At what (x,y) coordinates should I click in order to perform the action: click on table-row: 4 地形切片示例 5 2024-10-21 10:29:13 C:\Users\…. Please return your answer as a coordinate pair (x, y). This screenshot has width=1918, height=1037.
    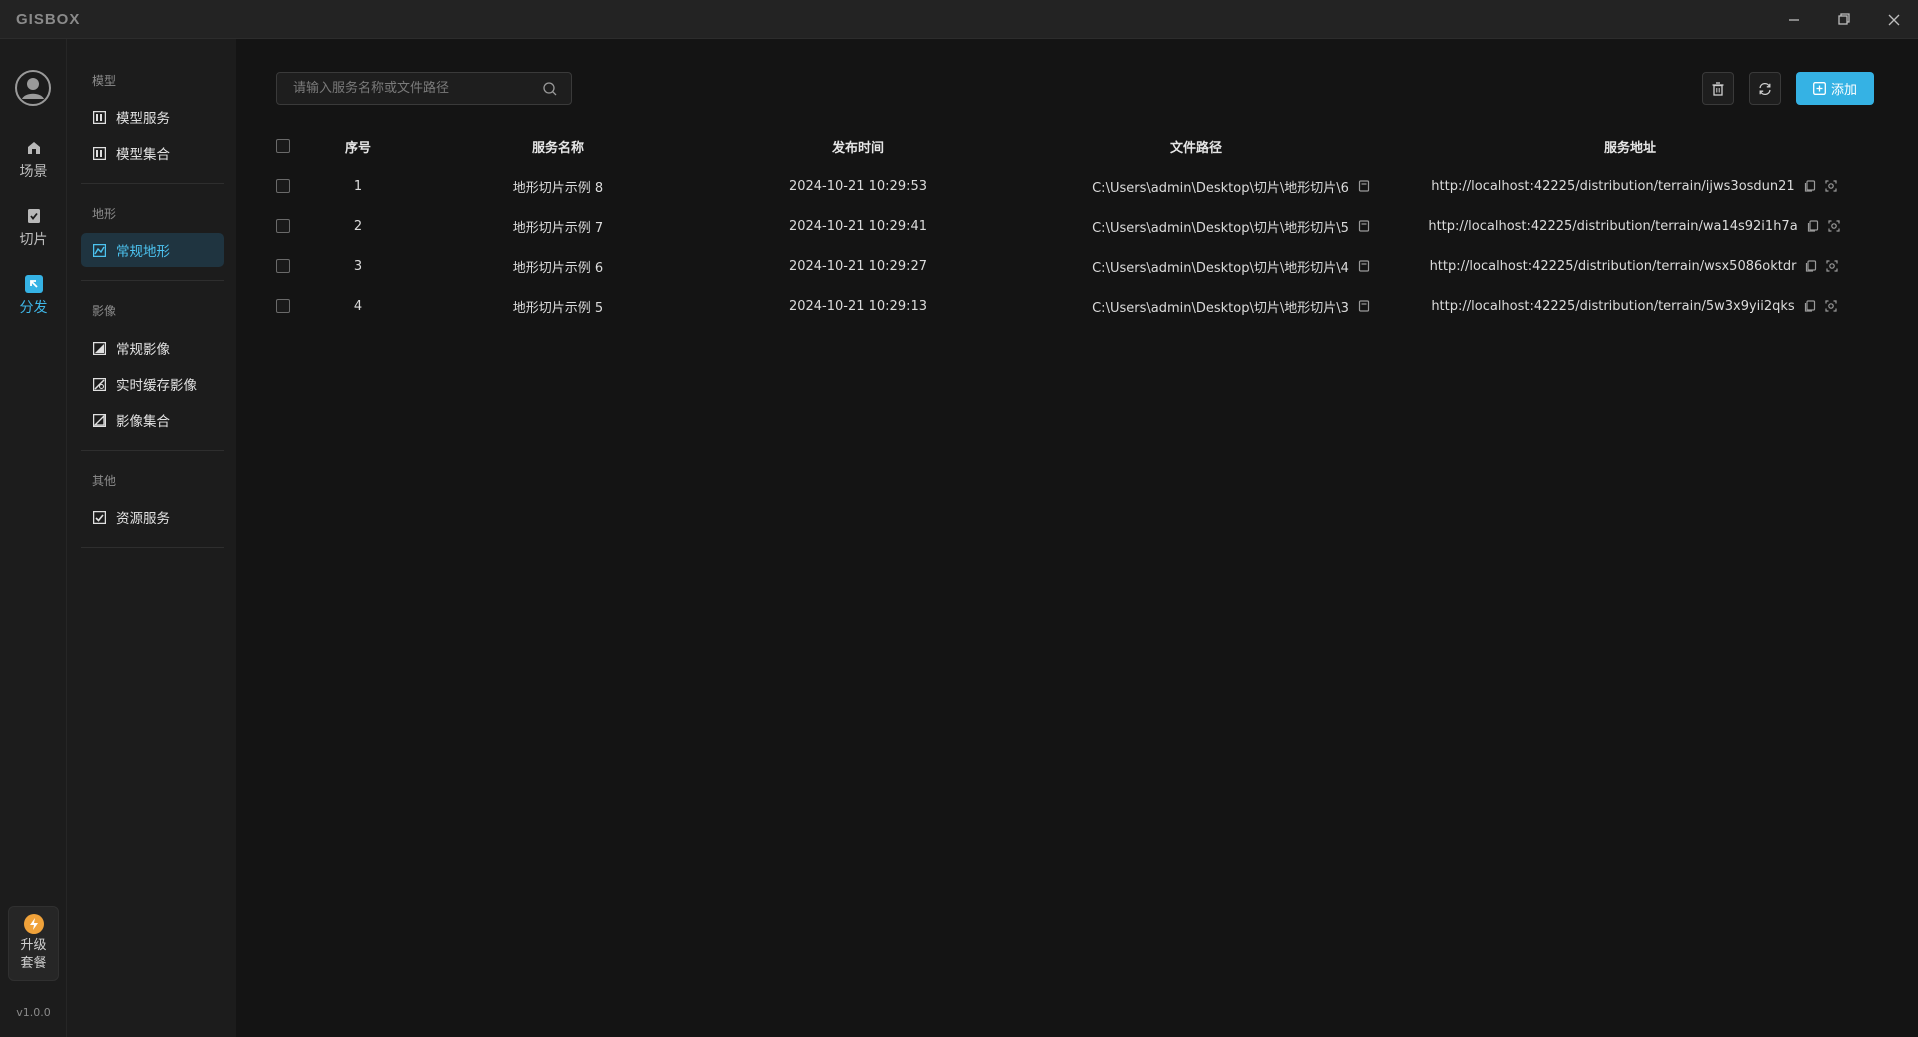
    Looking at the image, I should click on (1076, 306).